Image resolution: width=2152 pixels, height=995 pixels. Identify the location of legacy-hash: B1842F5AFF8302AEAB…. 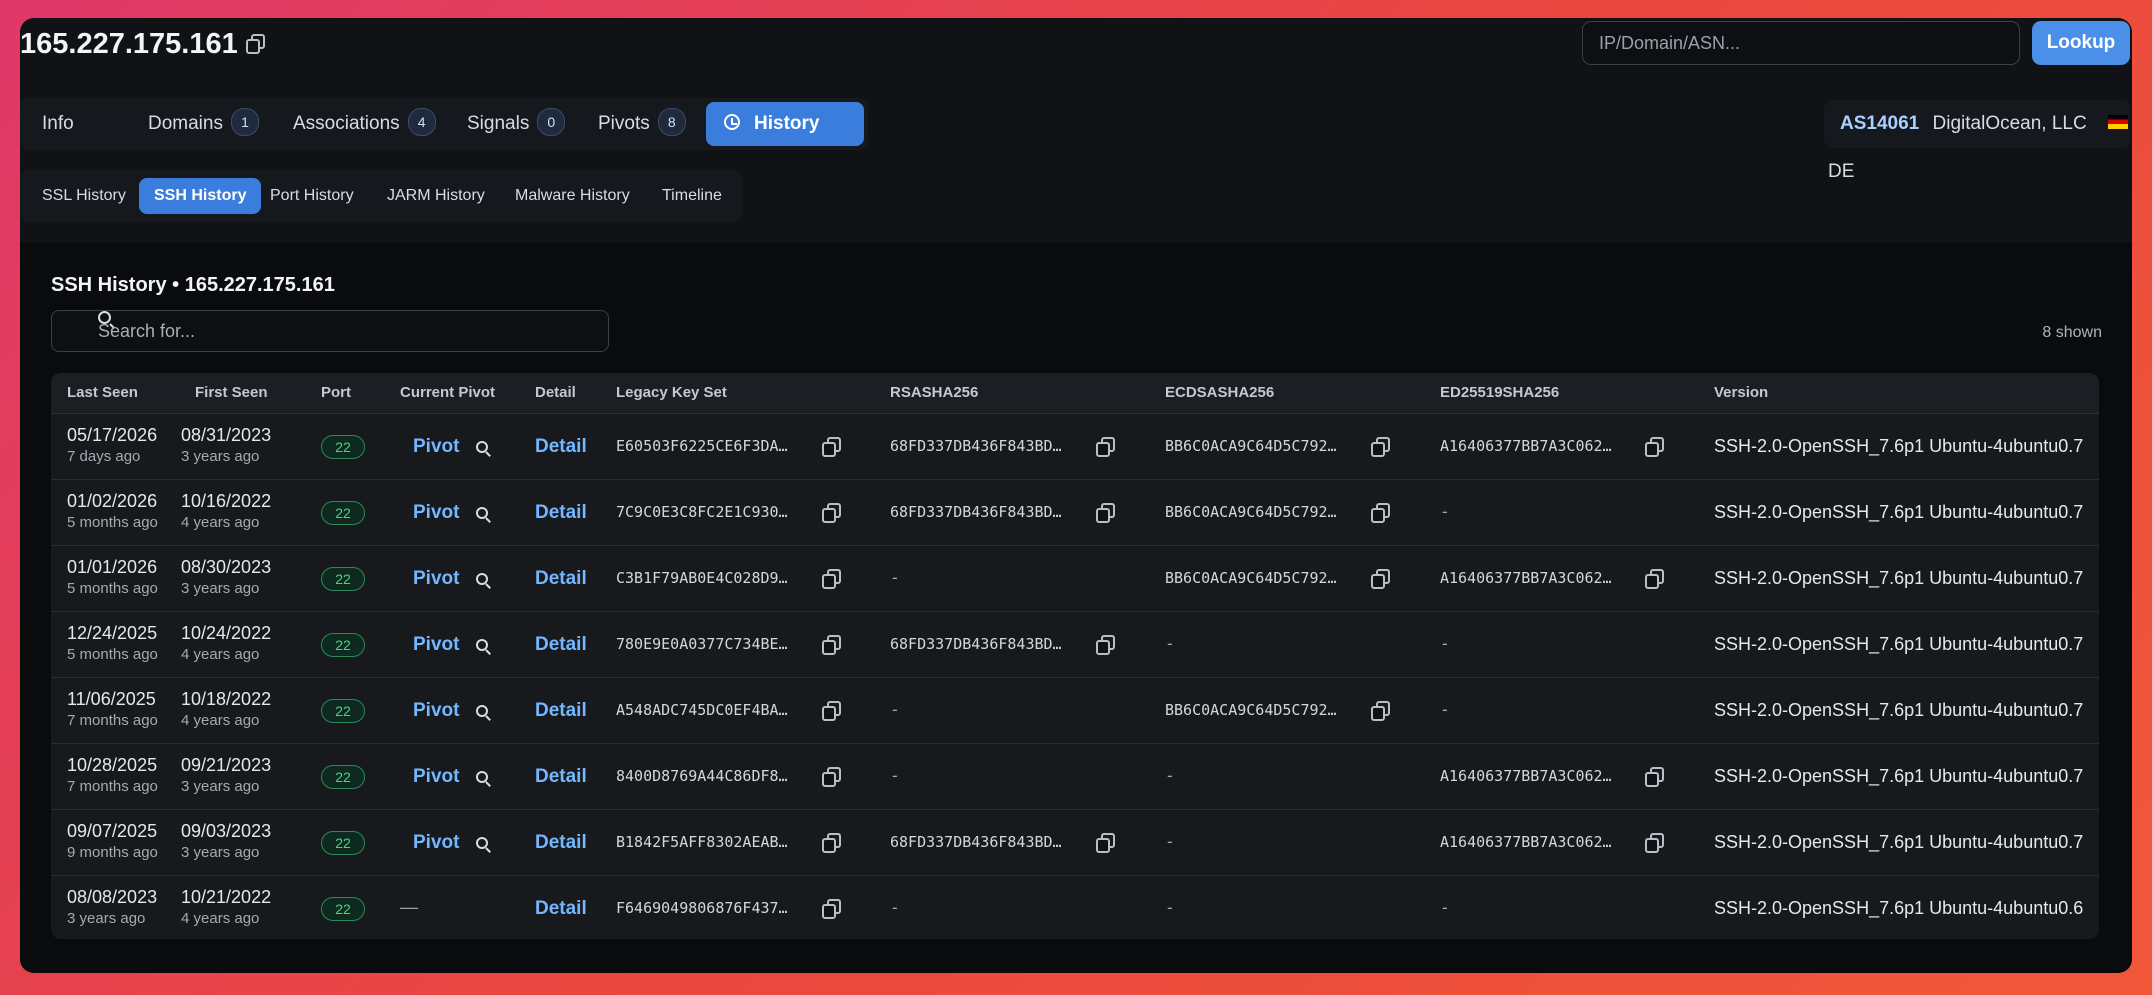
(702, 842).